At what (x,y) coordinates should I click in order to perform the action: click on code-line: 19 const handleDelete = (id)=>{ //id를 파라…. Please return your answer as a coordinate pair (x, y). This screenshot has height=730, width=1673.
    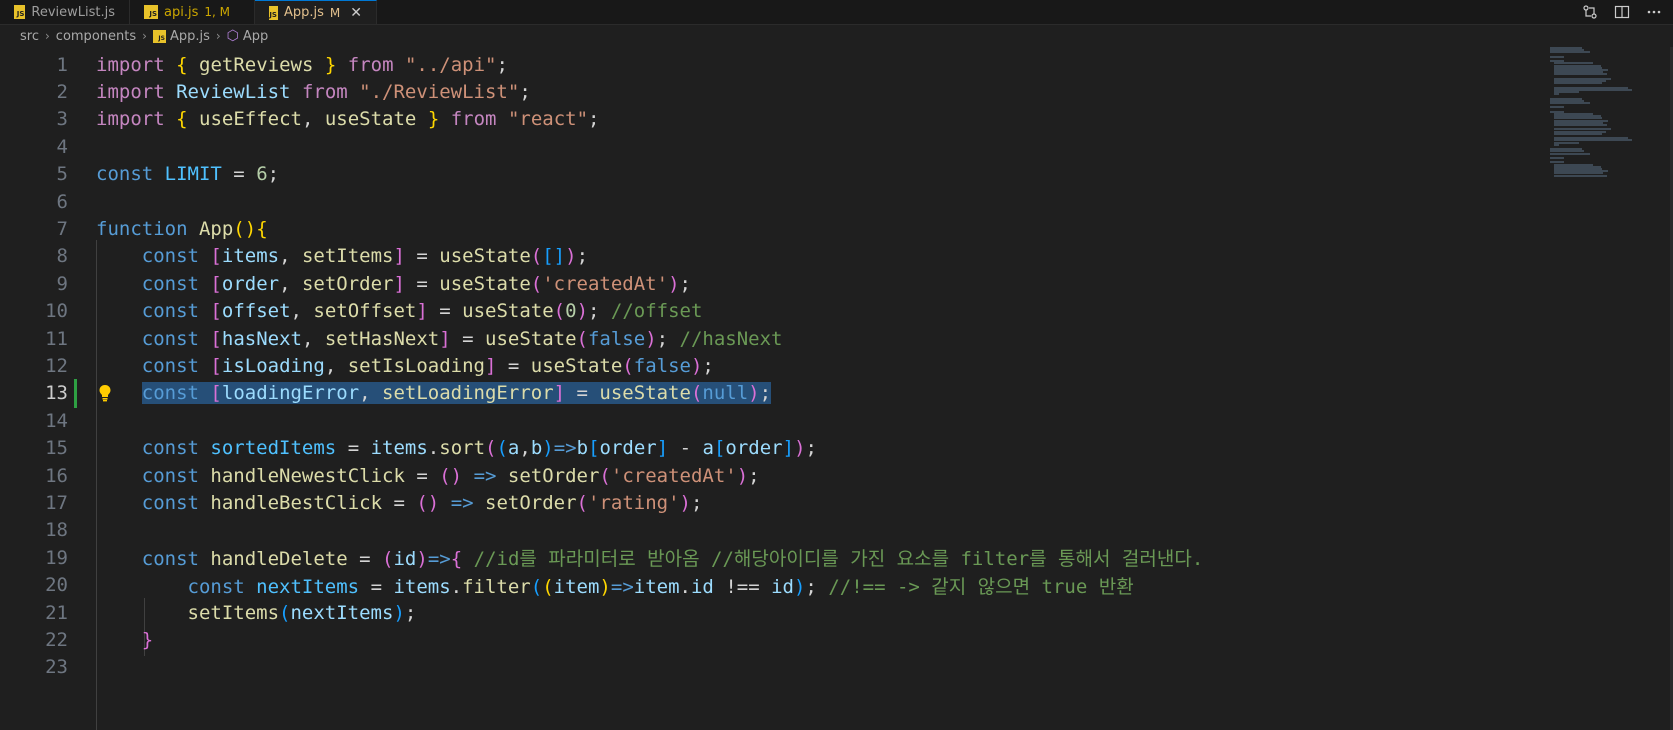
    Looking at the image, I should click on (780, 557).